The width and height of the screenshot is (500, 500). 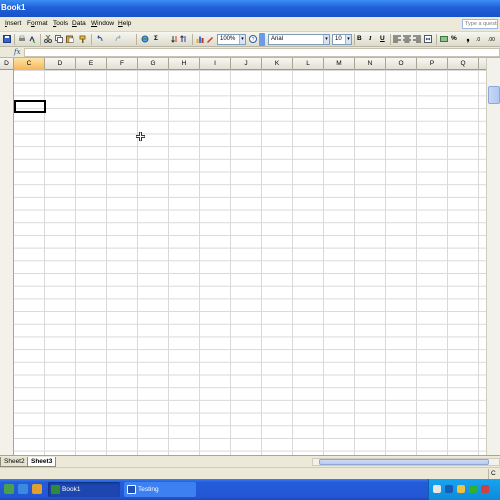 I want to click on svg-text: .0, so click(x=478, y=40).